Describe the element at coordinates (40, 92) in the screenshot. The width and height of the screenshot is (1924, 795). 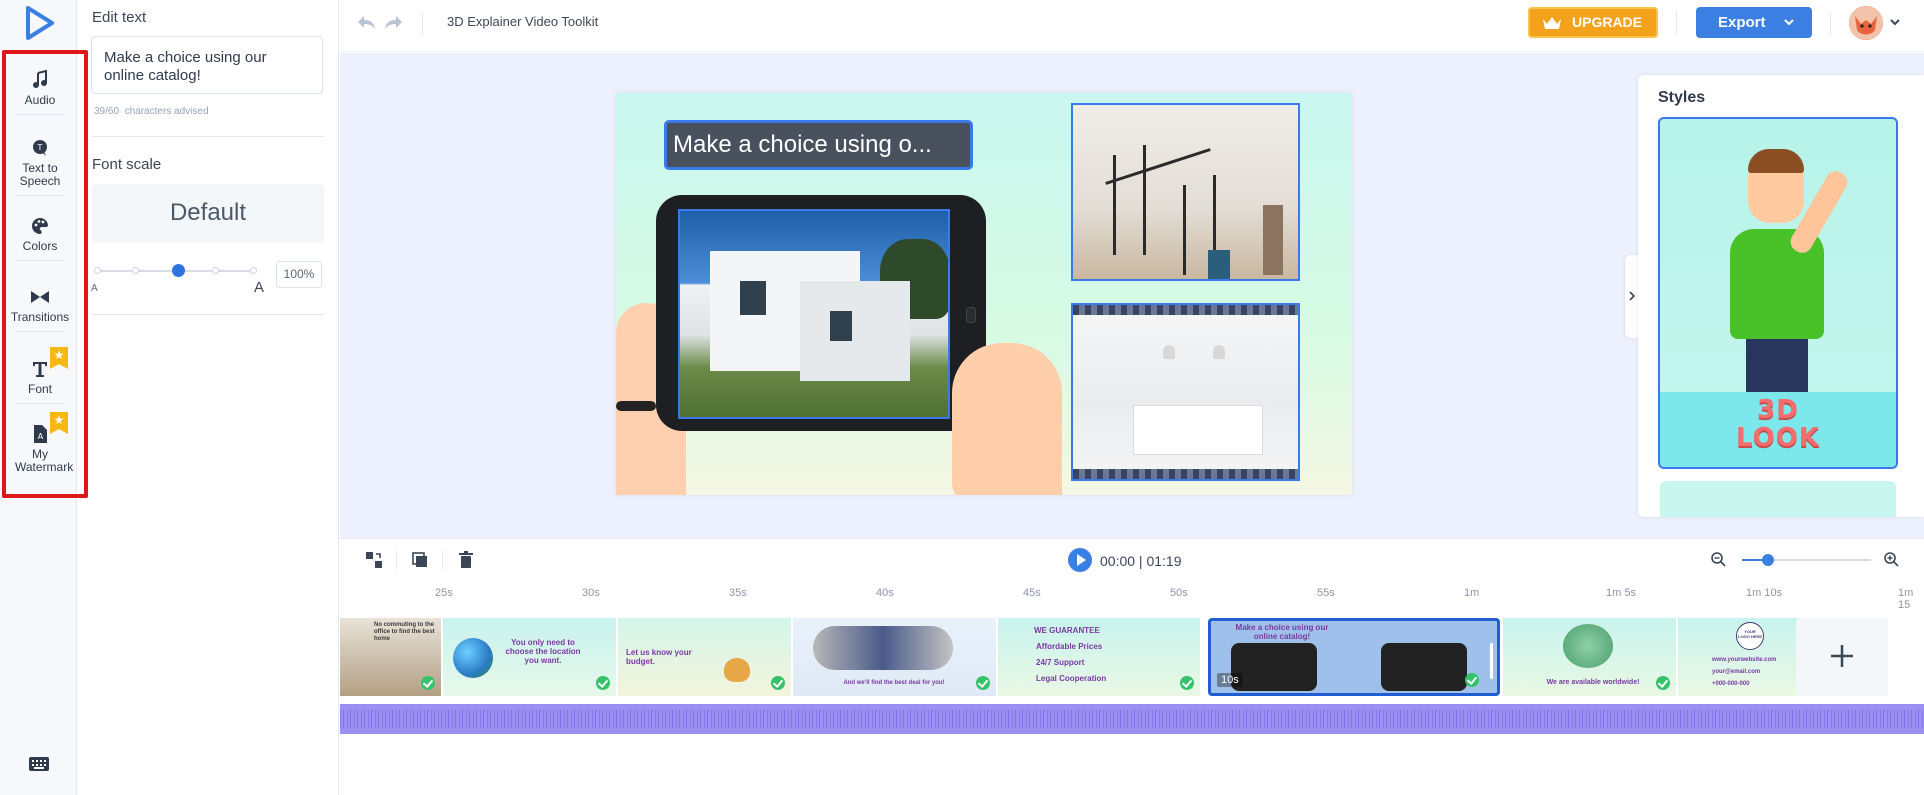
I see `rail-item-audio: Audio` at that location.